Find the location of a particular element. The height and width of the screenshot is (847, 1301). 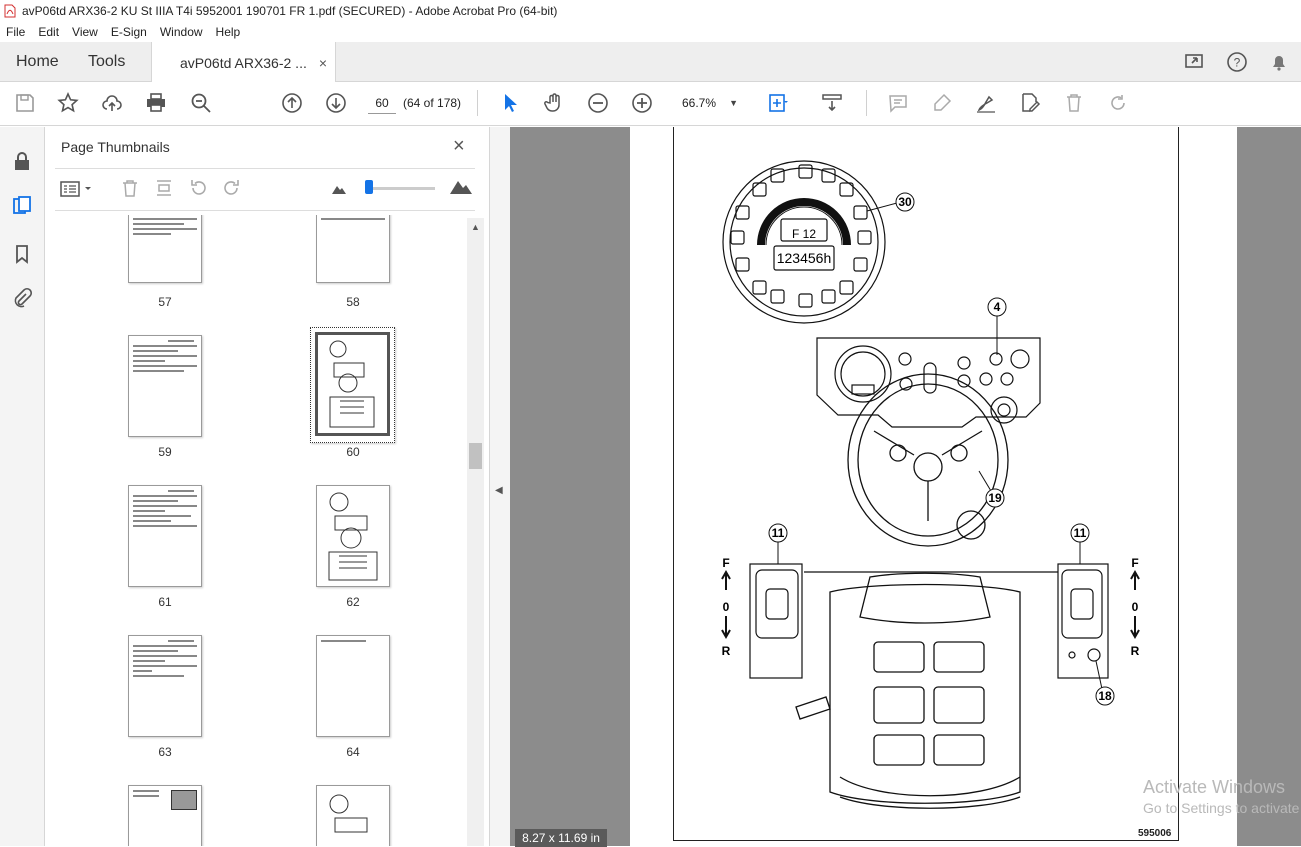

thumbnail-label: 58 is located at coordinates (353, 302).